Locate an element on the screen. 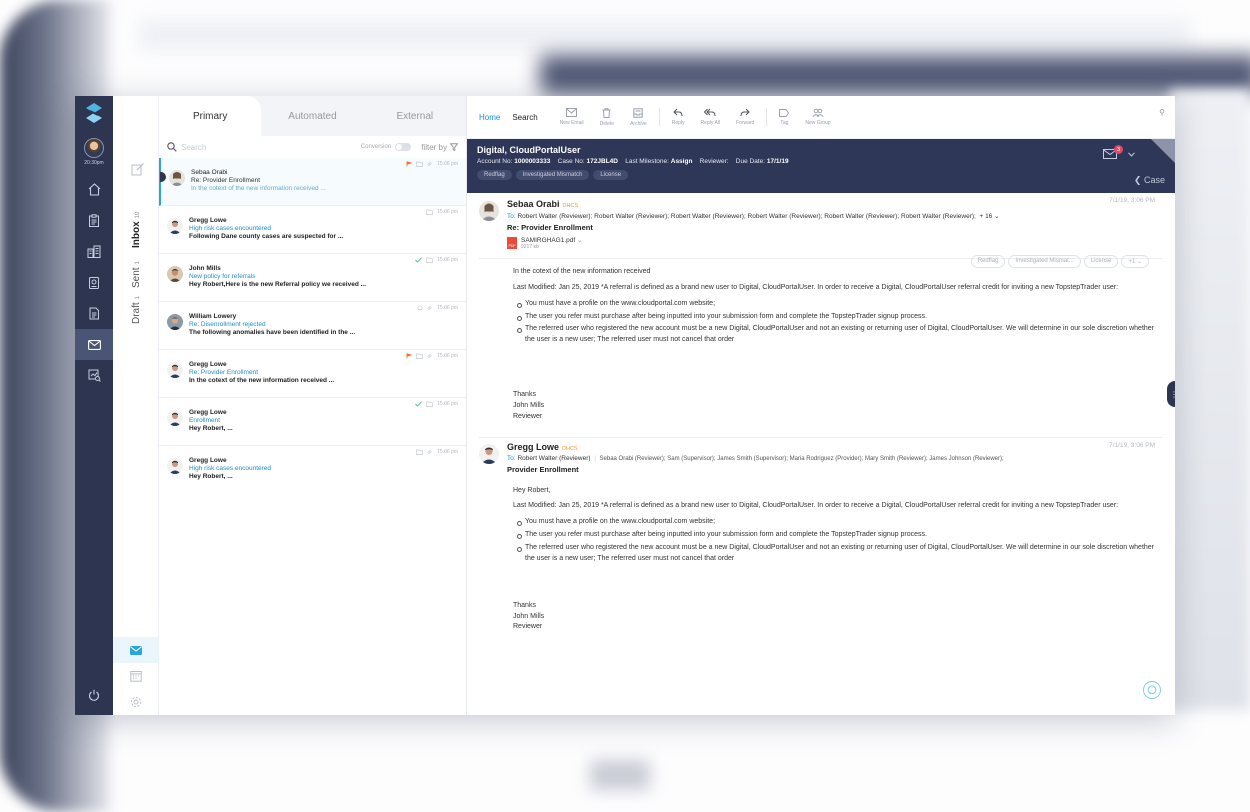 The height and width of the screenshot is (812, 1250). power-icon is located at coordinates (94, 695).